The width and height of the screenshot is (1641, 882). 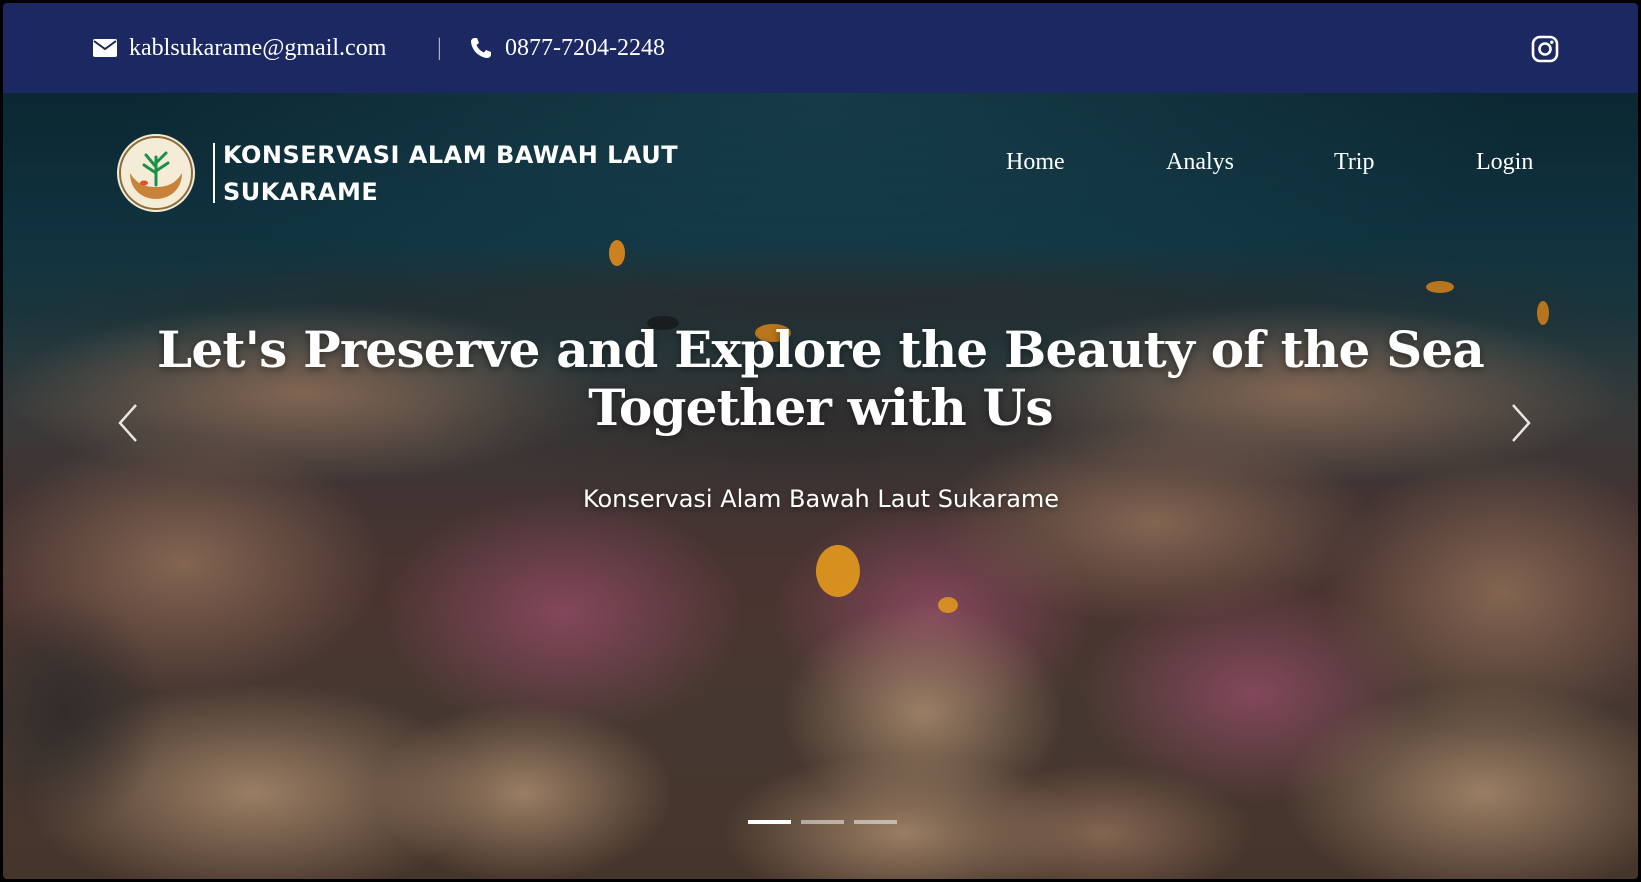 What do you see at coordinates (820, 407) in the screenshot?
I see `hero-headline-line2: Together with Us` at bounding box center [820, 407].